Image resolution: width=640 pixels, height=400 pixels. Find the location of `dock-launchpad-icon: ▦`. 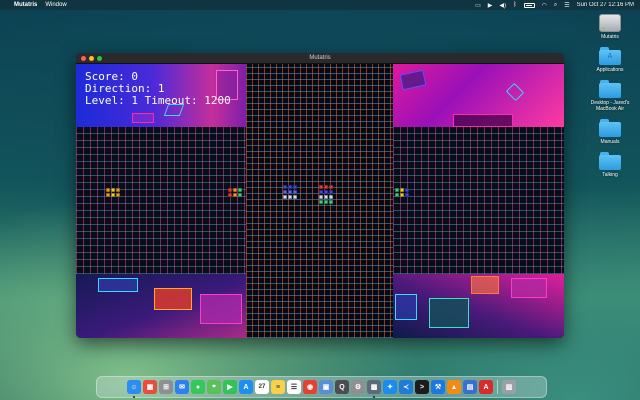

dock-launchpad-icon: ▦ is located at coordinates (150, 387).